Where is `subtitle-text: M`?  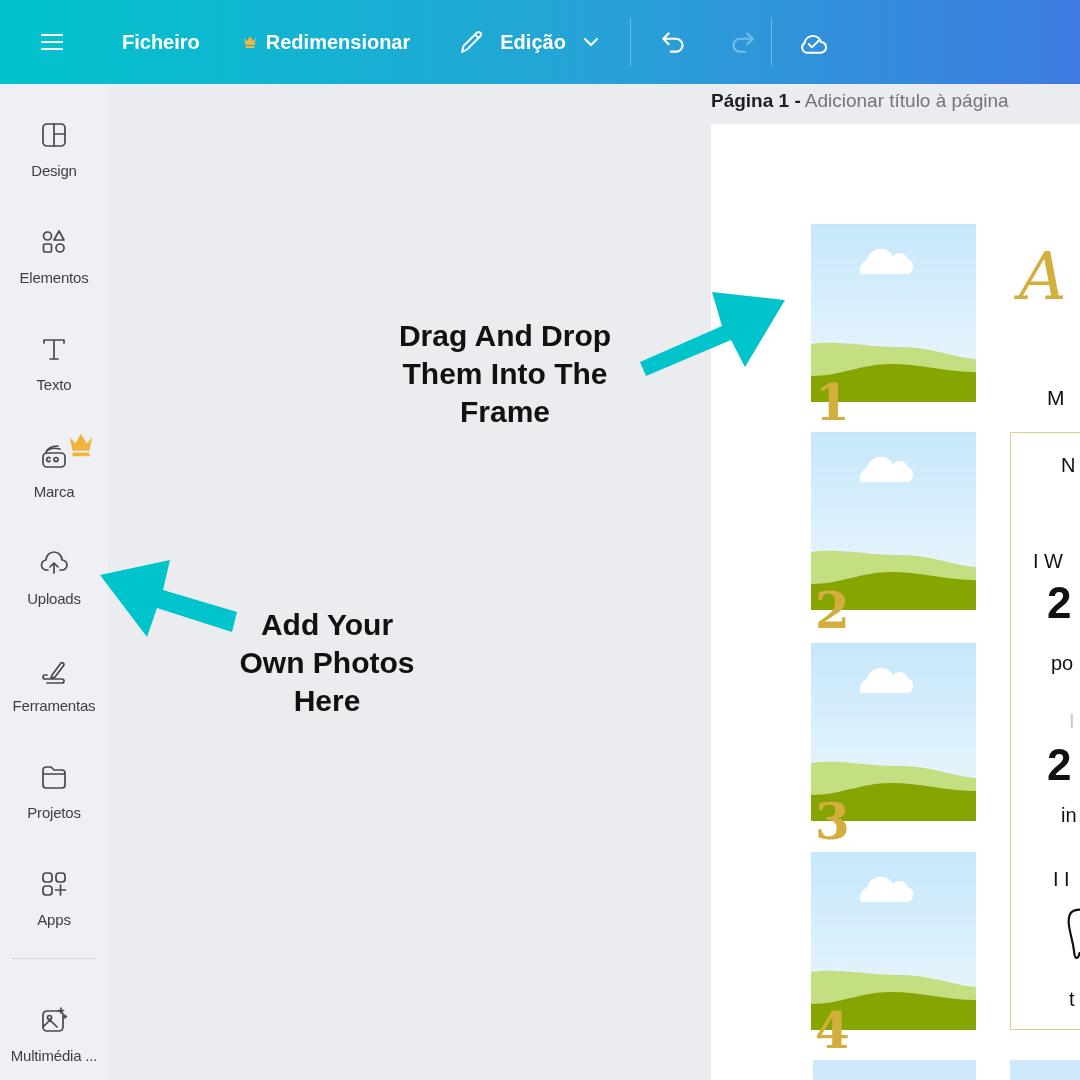 subtitle-text: M is located at coordinates (1056, 398).